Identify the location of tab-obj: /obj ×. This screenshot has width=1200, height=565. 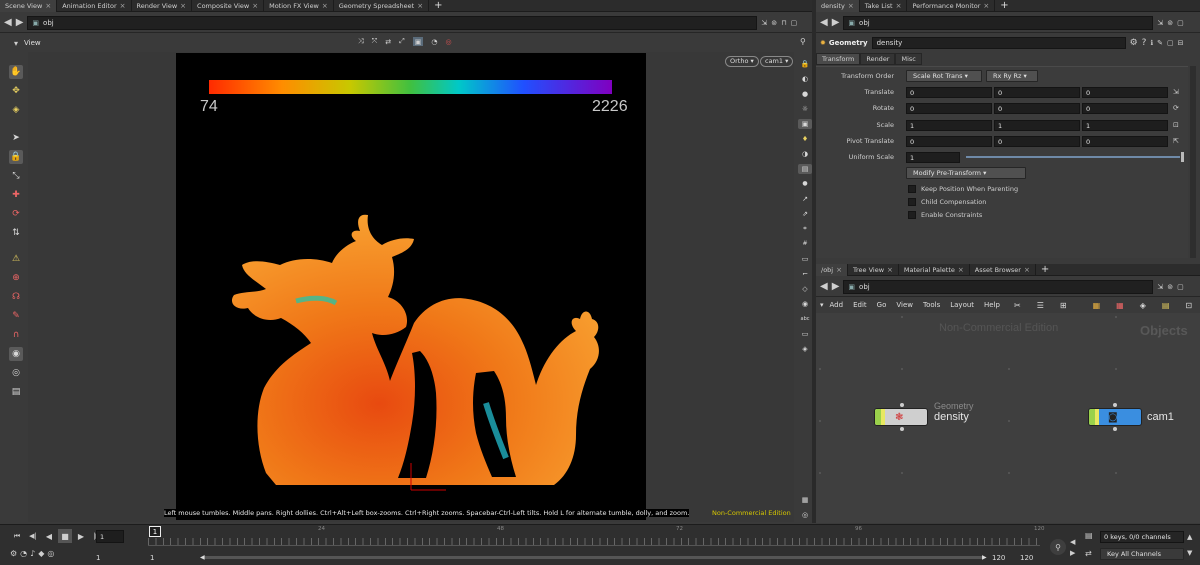
(832, 269).